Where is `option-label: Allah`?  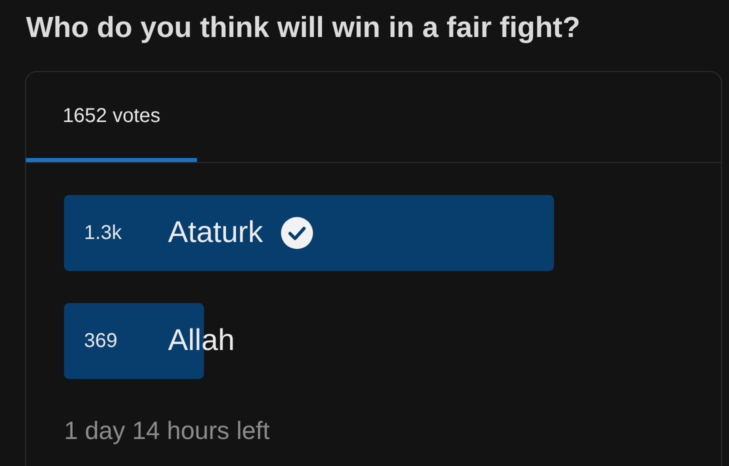
option-label: Allah is located at coordinates (201, 341).